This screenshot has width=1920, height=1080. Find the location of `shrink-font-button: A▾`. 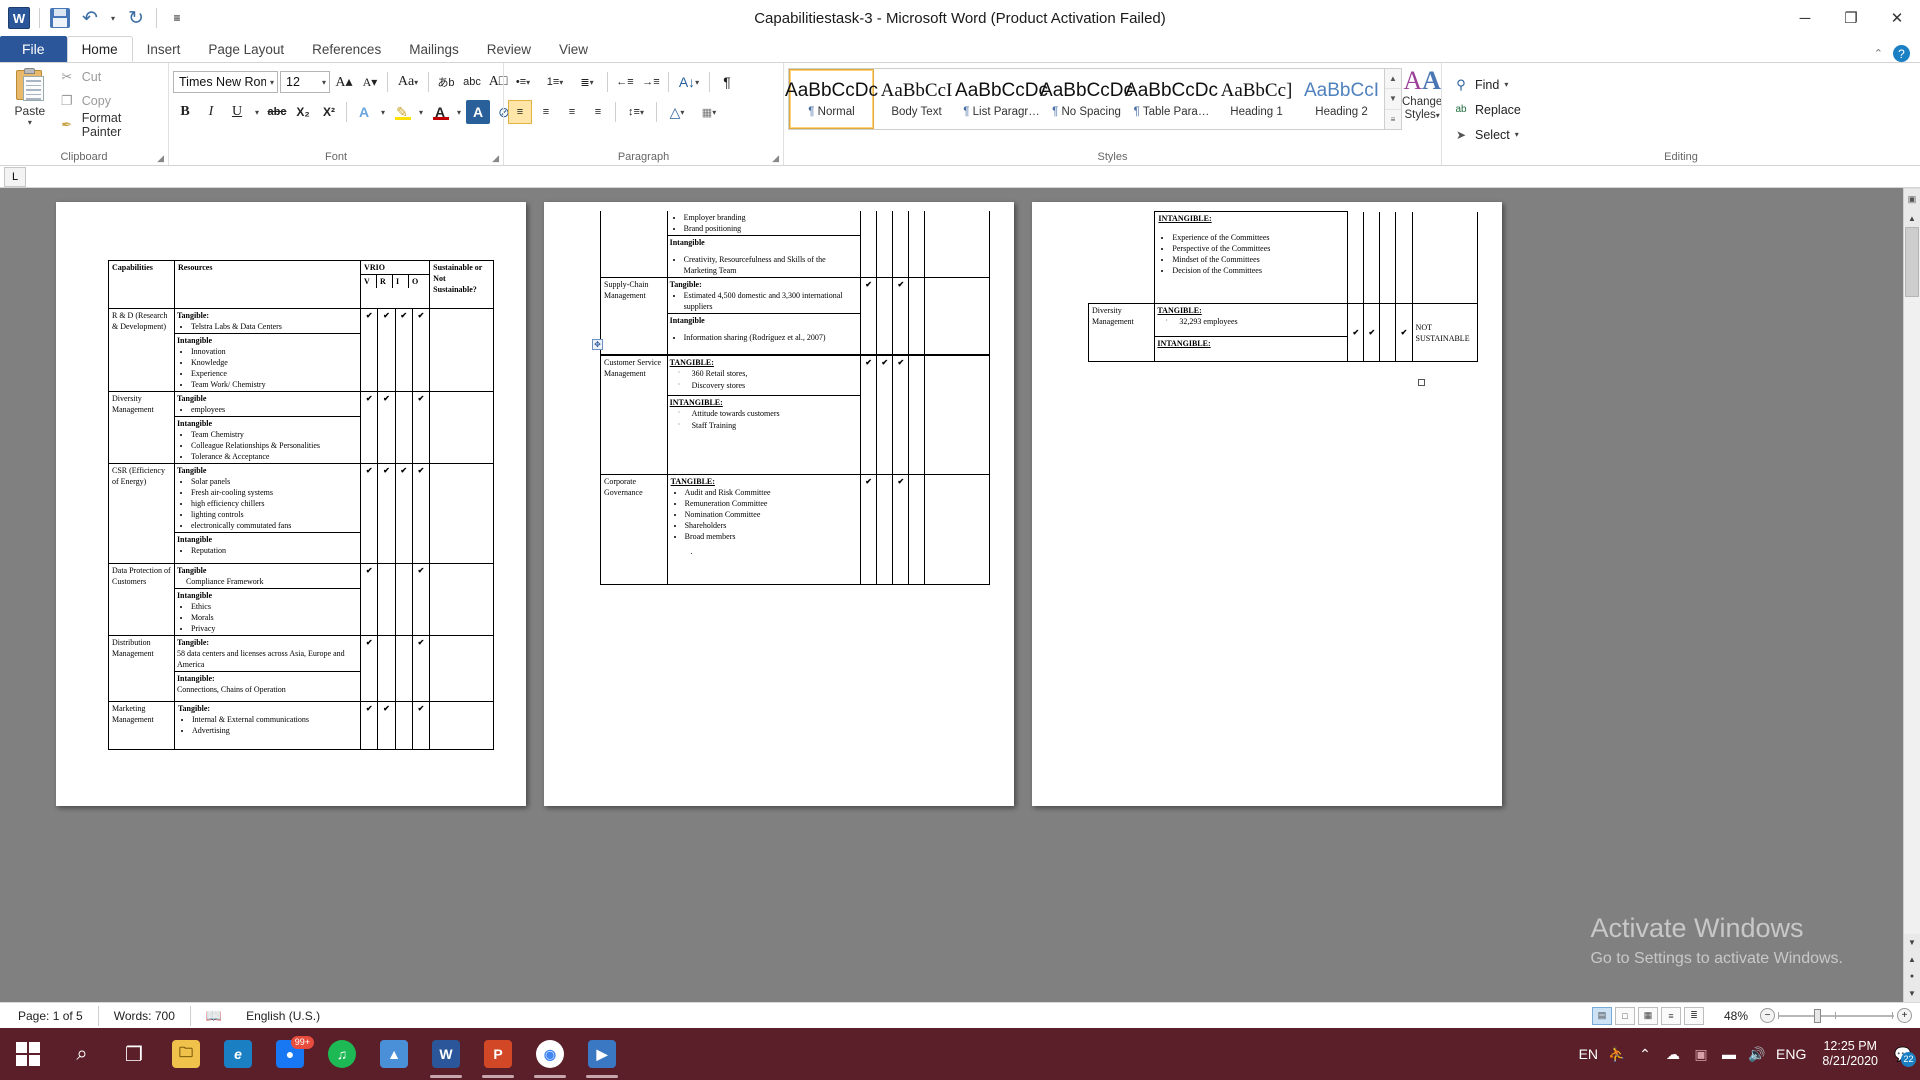

shrink-font-button: A▾ is located at coordinates (370, 82).